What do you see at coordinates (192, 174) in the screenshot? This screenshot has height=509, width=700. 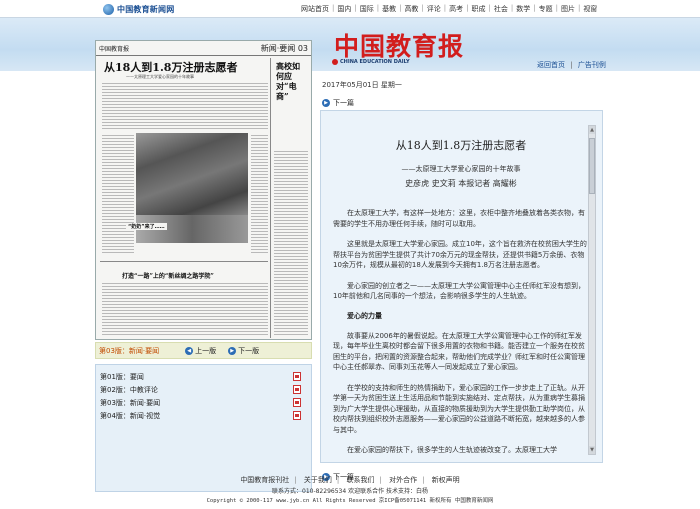 I see `news-photo` at bounding box center [192, 174].